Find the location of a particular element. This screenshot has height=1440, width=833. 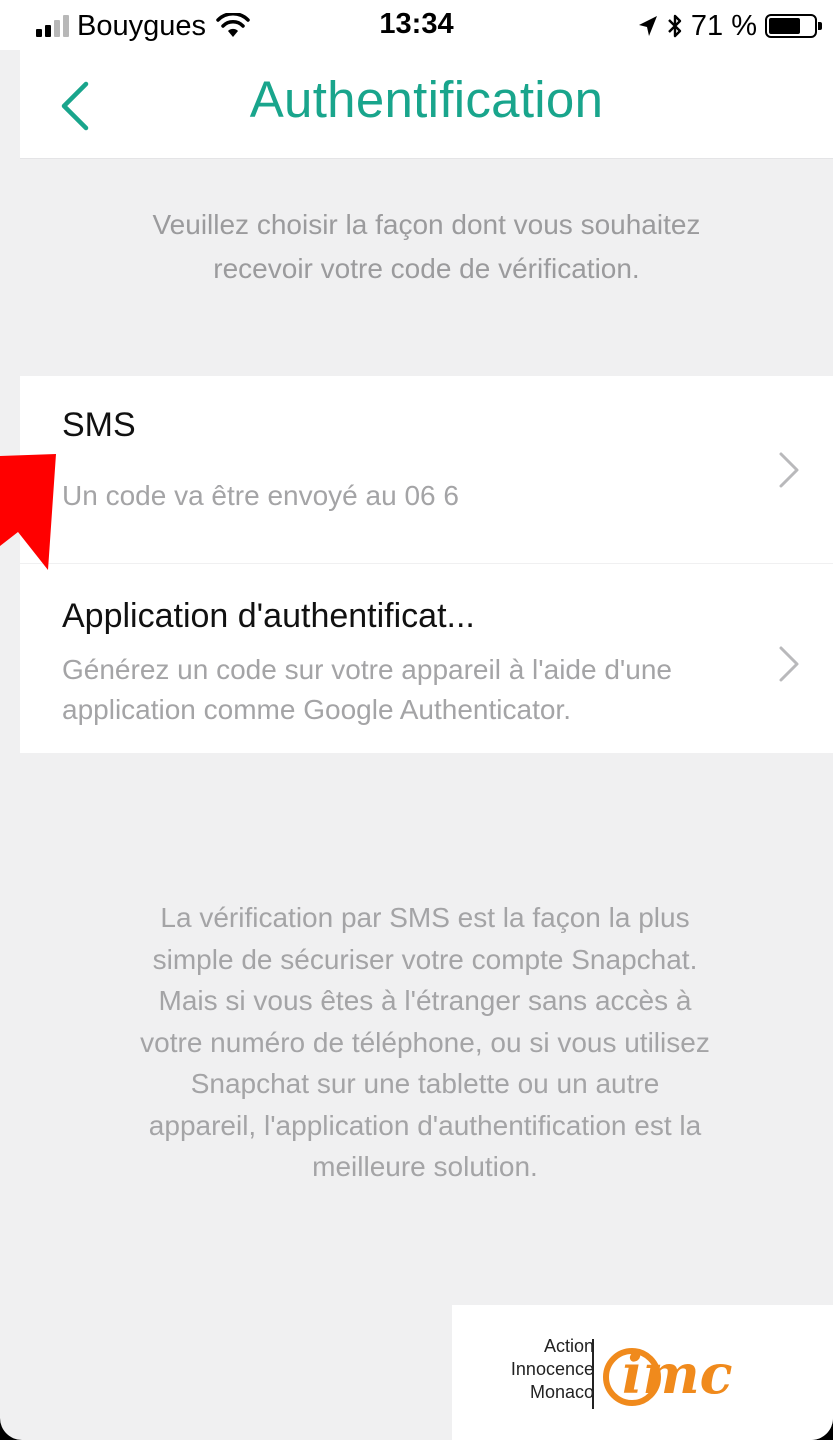

watermark-text: Action Innocence Monaco is located at coordinates (534, 1369).